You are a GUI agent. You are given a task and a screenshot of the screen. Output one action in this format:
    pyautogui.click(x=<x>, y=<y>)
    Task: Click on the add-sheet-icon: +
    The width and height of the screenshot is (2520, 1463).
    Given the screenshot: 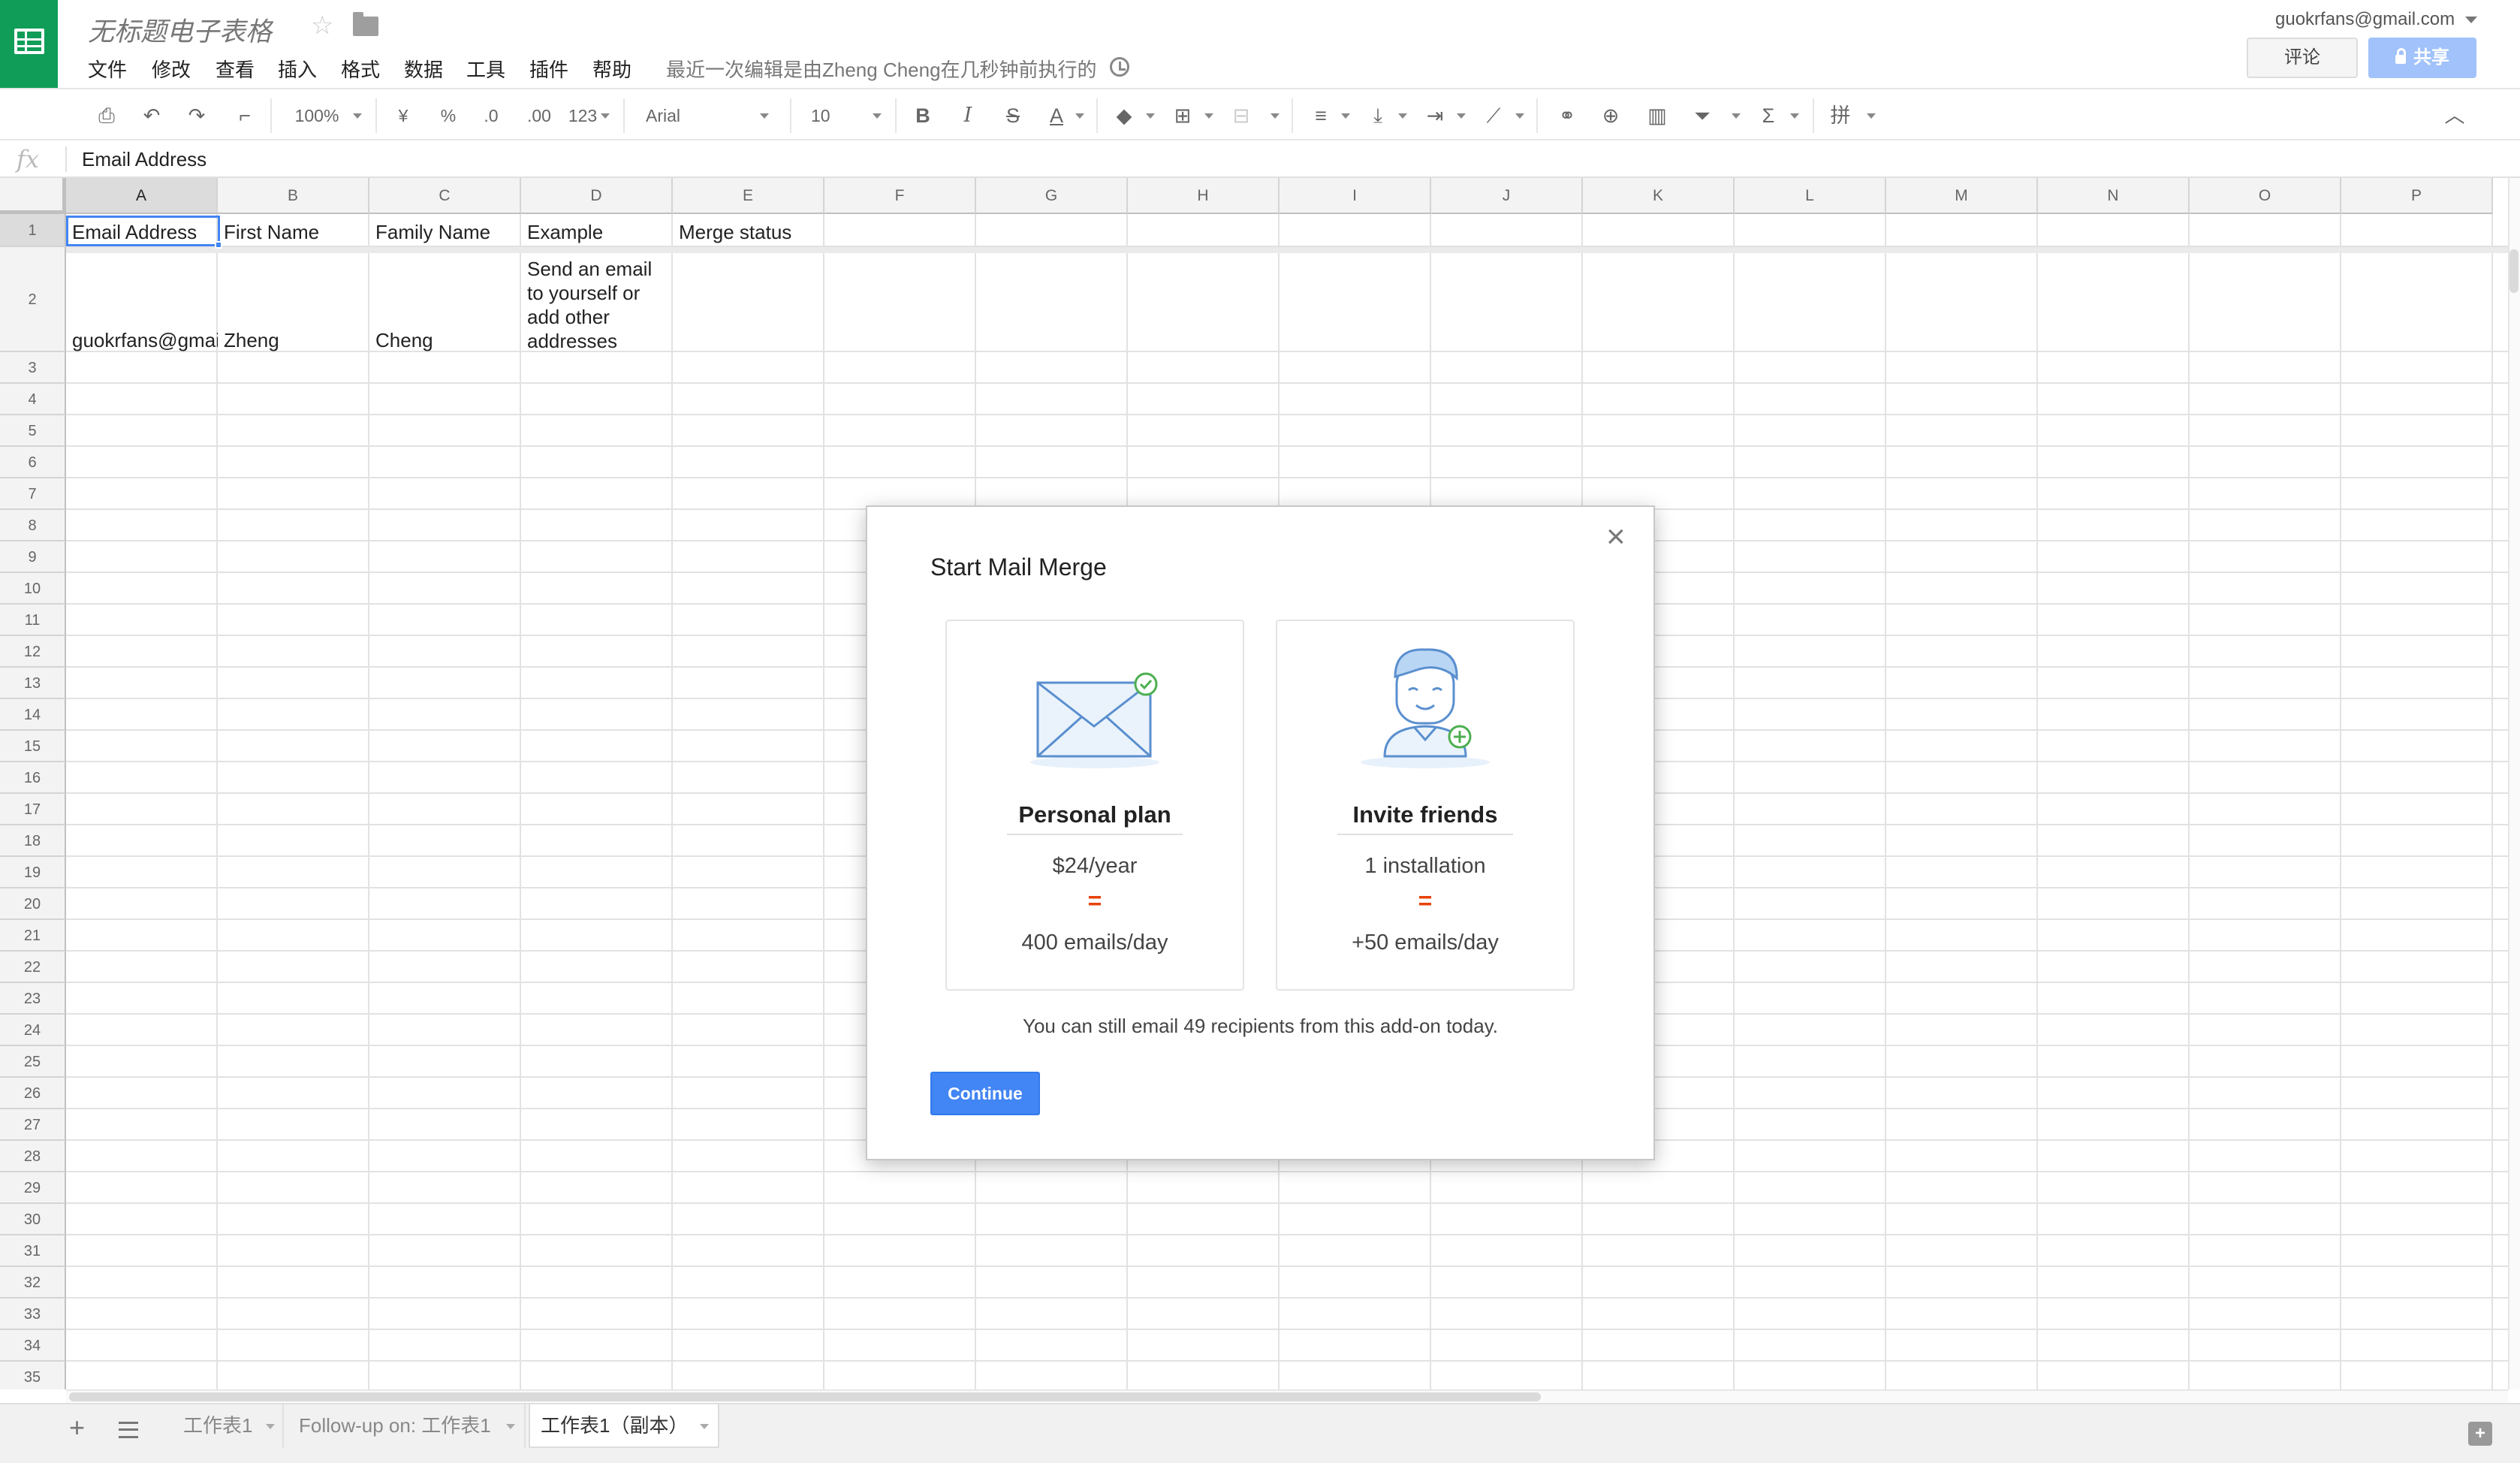 What is the action you would take?
    pyautogui.click(x=77, y=1427)
    